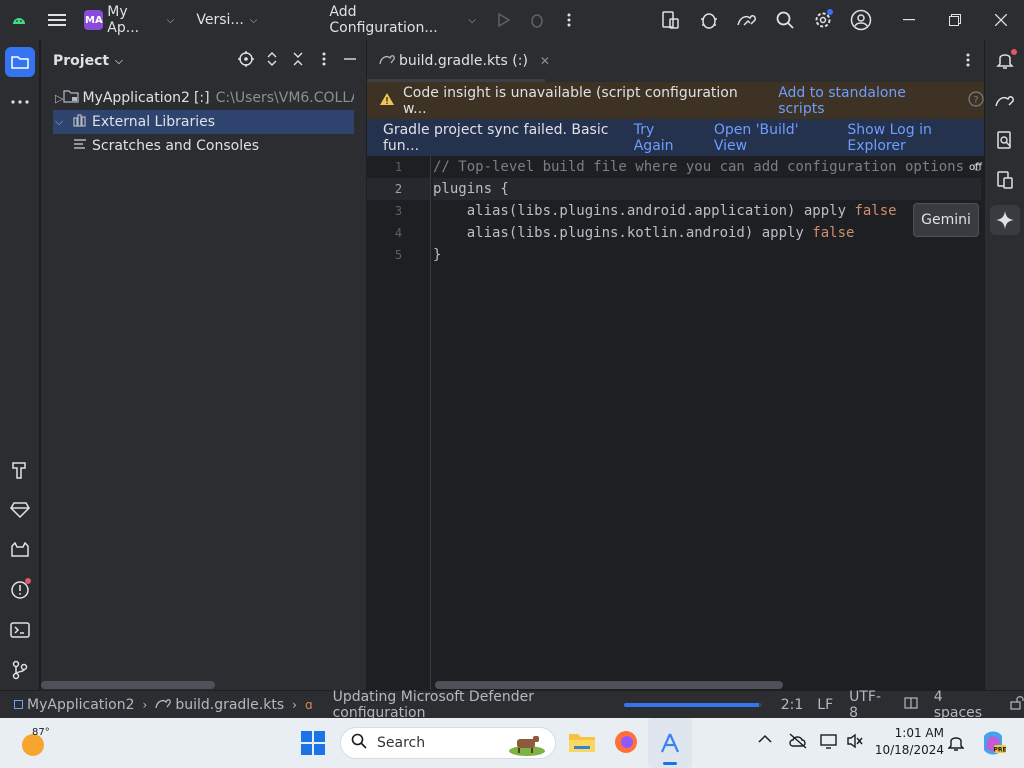 The height and width of the screenshot is (768, 1024). What do you see at coordinates (324, 61) in the screenshot?
I see `options-icon` at bounding box center [324, 61].